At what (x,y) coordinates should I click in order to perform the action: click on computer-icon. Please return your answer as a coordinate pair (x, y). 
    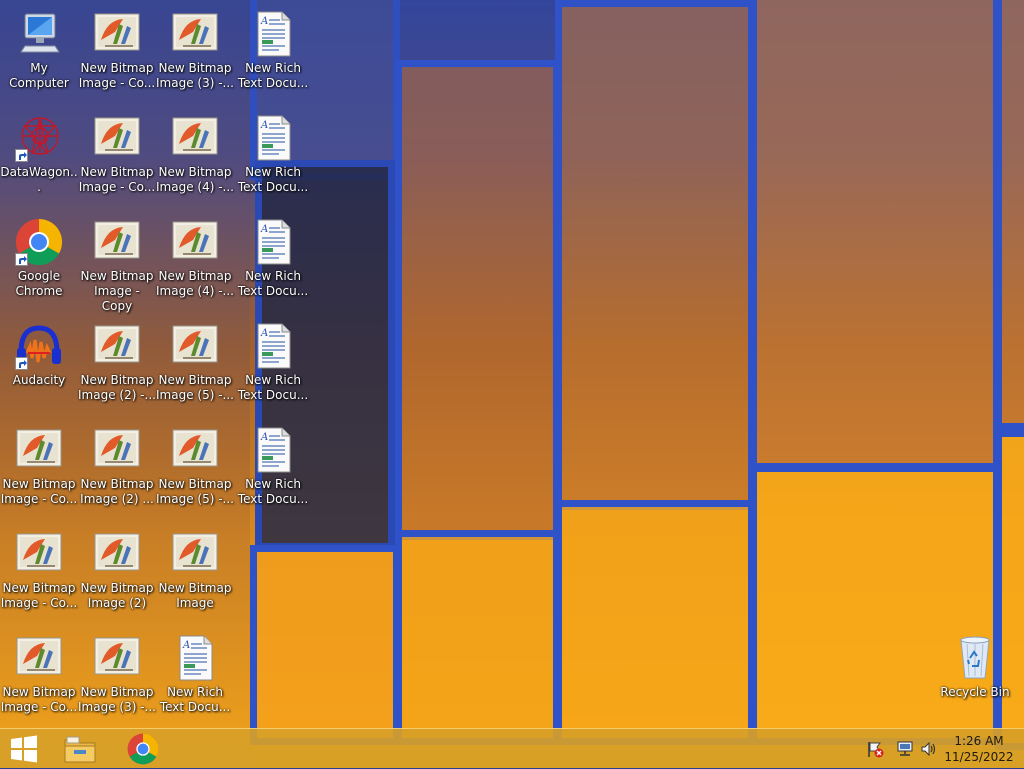
    Looking at the image, I should click on (39, 34).